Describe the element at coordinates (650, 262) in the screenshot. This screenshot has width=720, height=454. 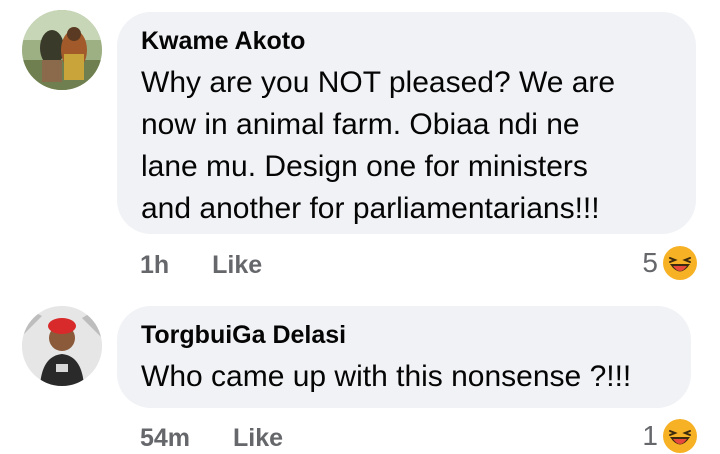
I see `reaction-count: 5` at that location.